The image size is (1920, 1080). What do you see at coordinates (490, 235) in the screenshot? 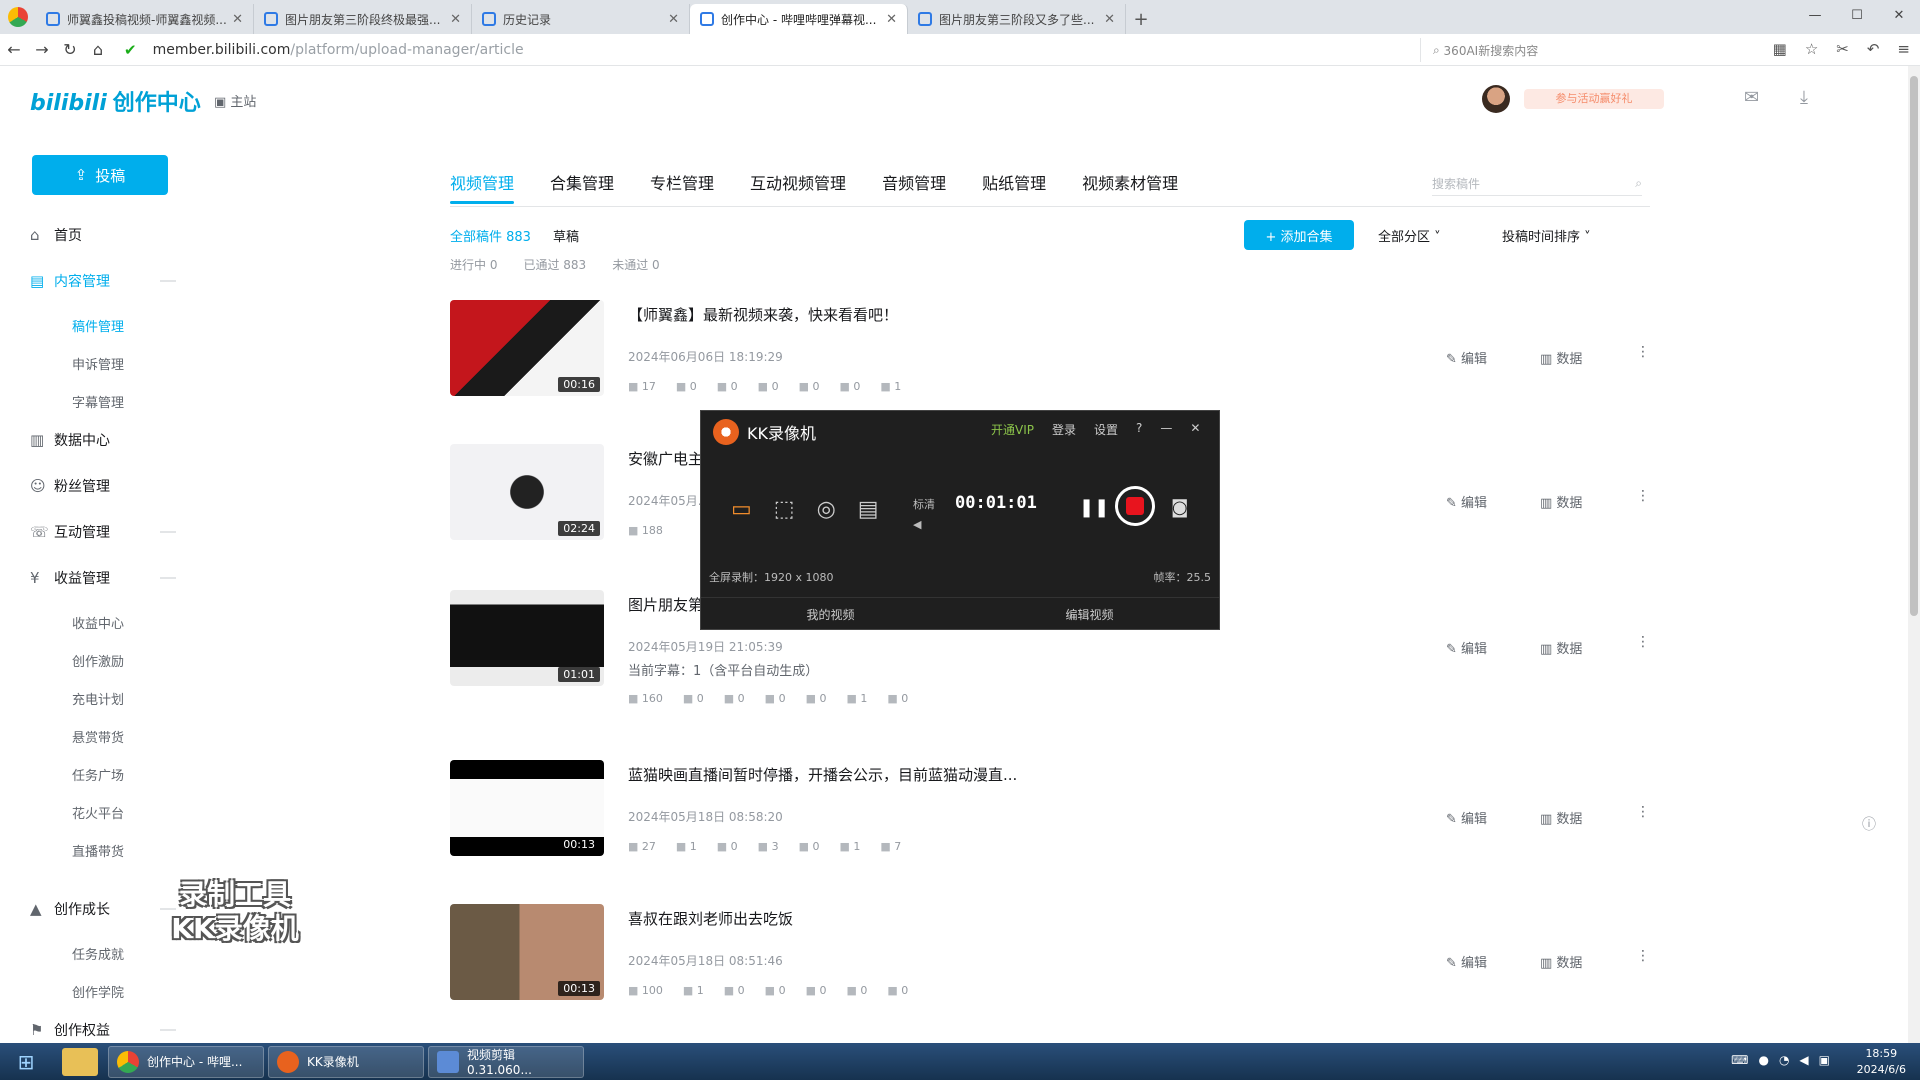
I see `filter-all: 全部稿件 883` at bounding box center [490, 235].